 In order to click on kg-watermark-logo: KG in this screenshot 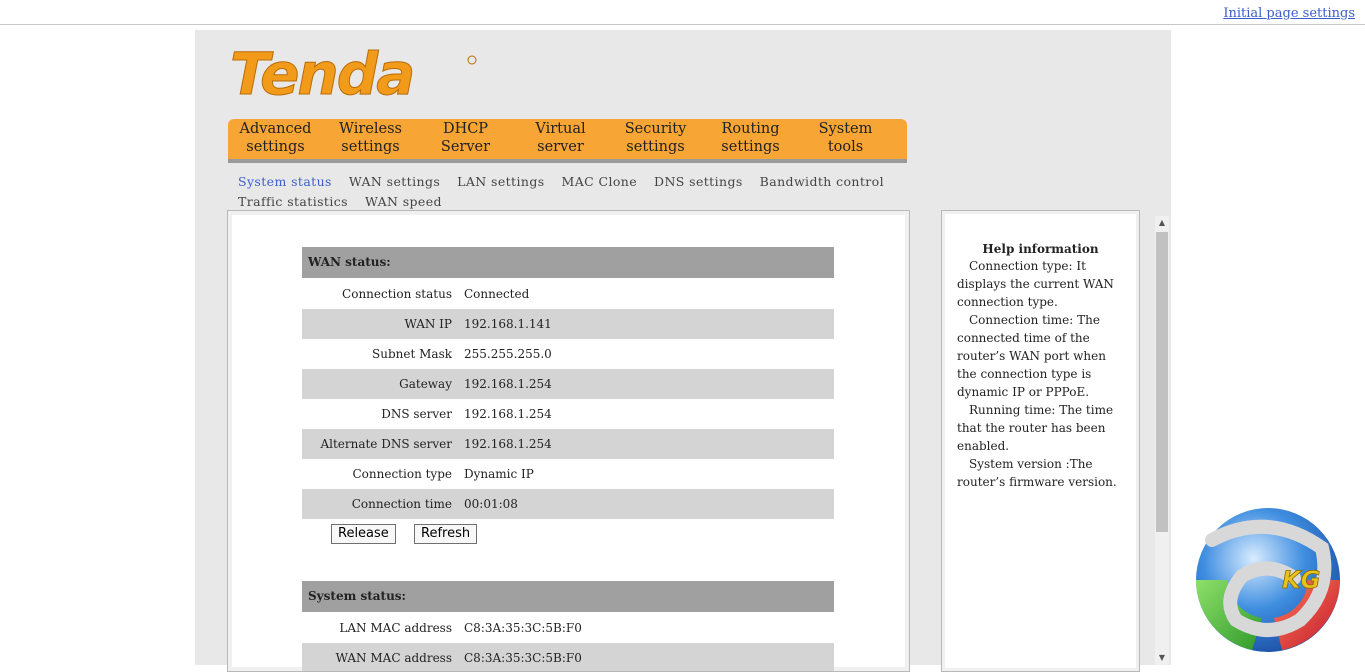, I will do `click(1268, 580)`.